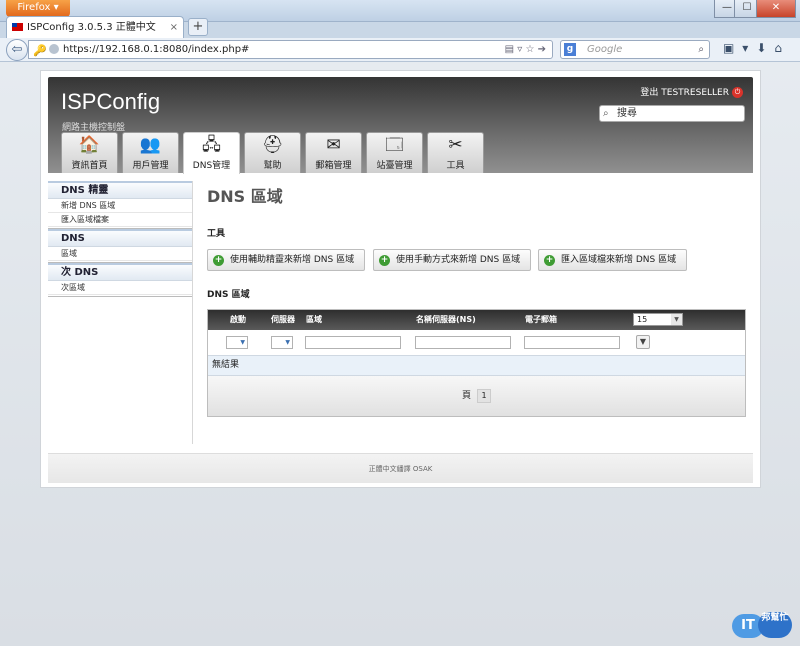 Image resolution: width=800 pixels, height=646 pixels. I want to click on filter-zone-input, so click(353, 342).